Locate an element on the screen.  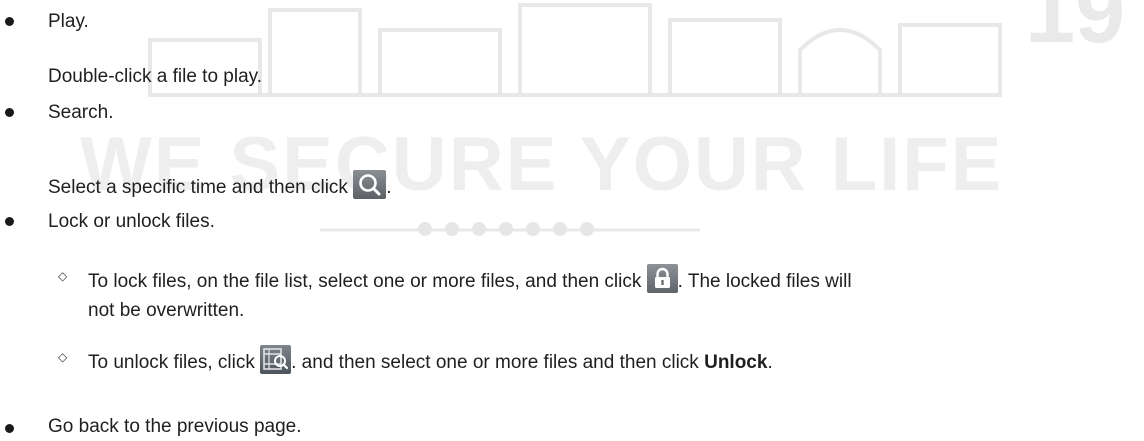
unlock-instruction-end: . is located at coordinates (770, 362).